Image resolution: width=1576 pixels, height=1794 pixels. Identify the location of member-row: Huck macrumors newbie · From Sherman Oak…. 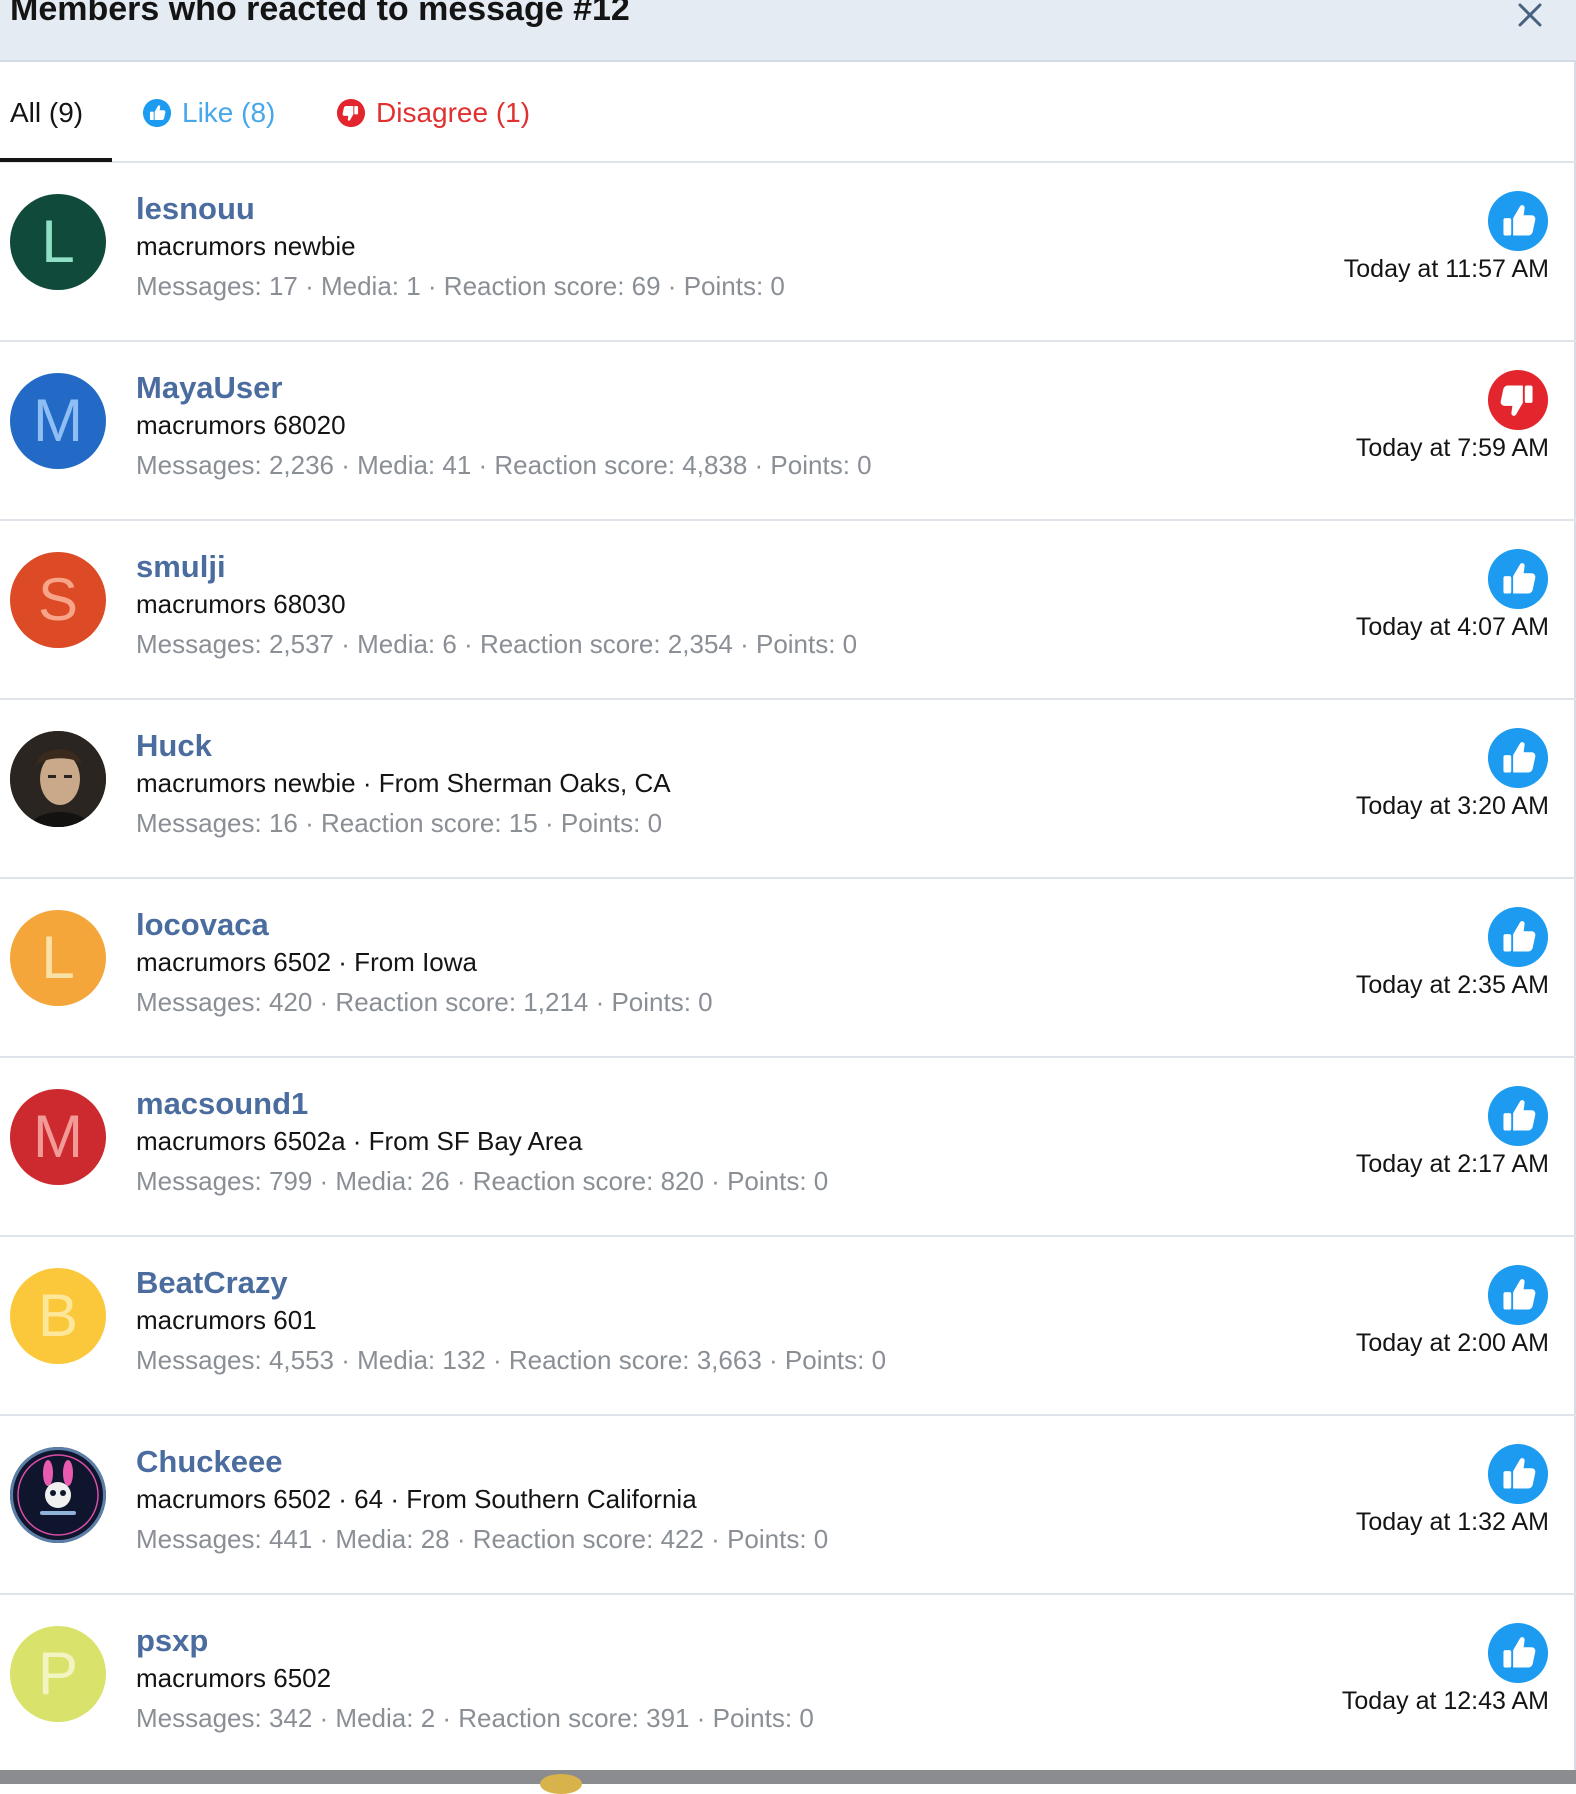
(788, 789).